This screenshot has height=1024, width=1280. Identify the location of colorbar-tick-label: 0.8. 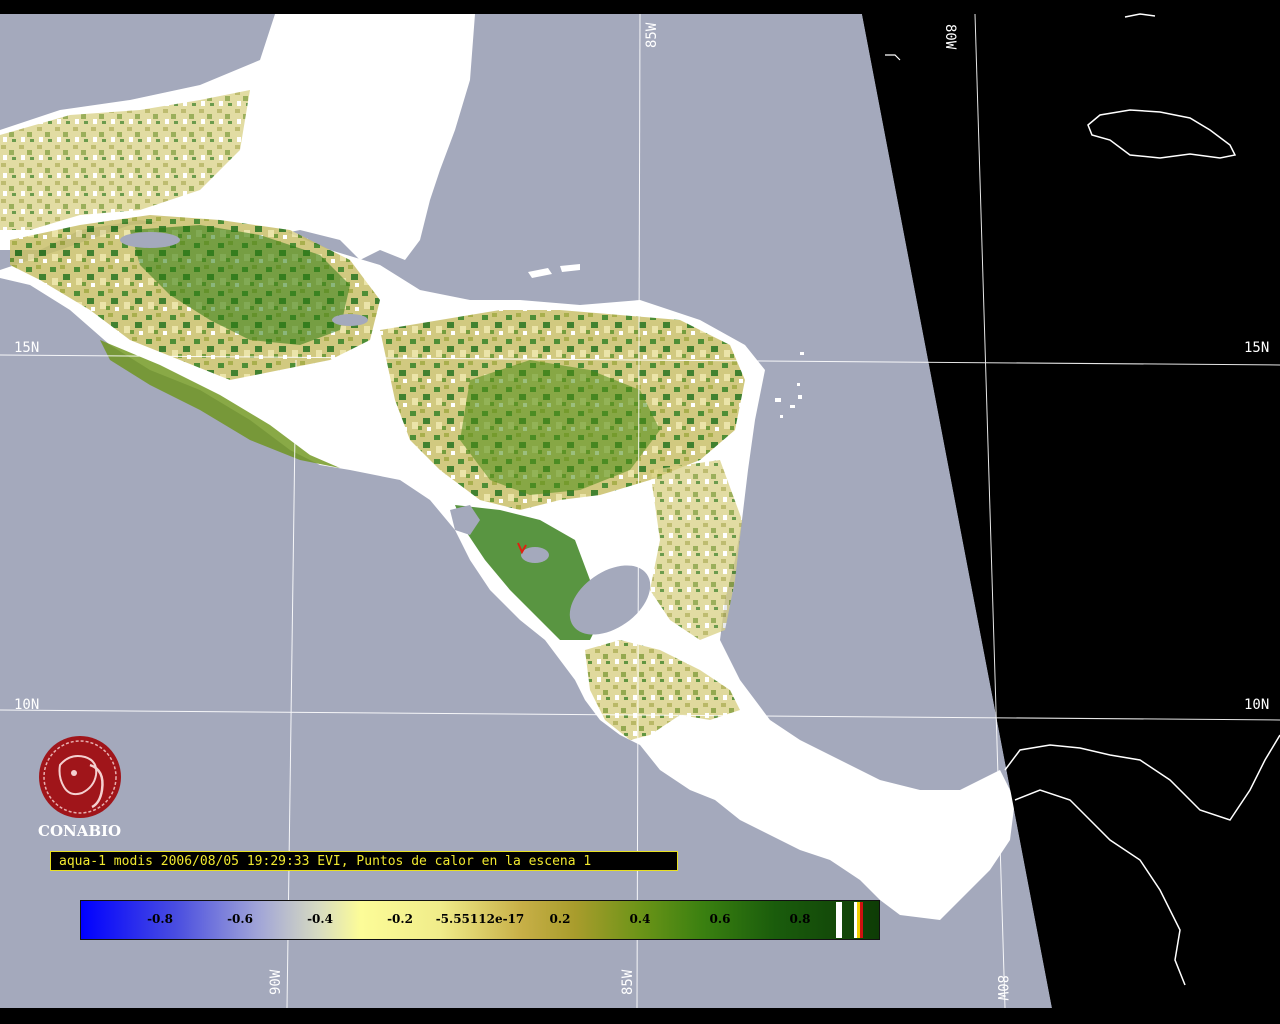
(800, 919).